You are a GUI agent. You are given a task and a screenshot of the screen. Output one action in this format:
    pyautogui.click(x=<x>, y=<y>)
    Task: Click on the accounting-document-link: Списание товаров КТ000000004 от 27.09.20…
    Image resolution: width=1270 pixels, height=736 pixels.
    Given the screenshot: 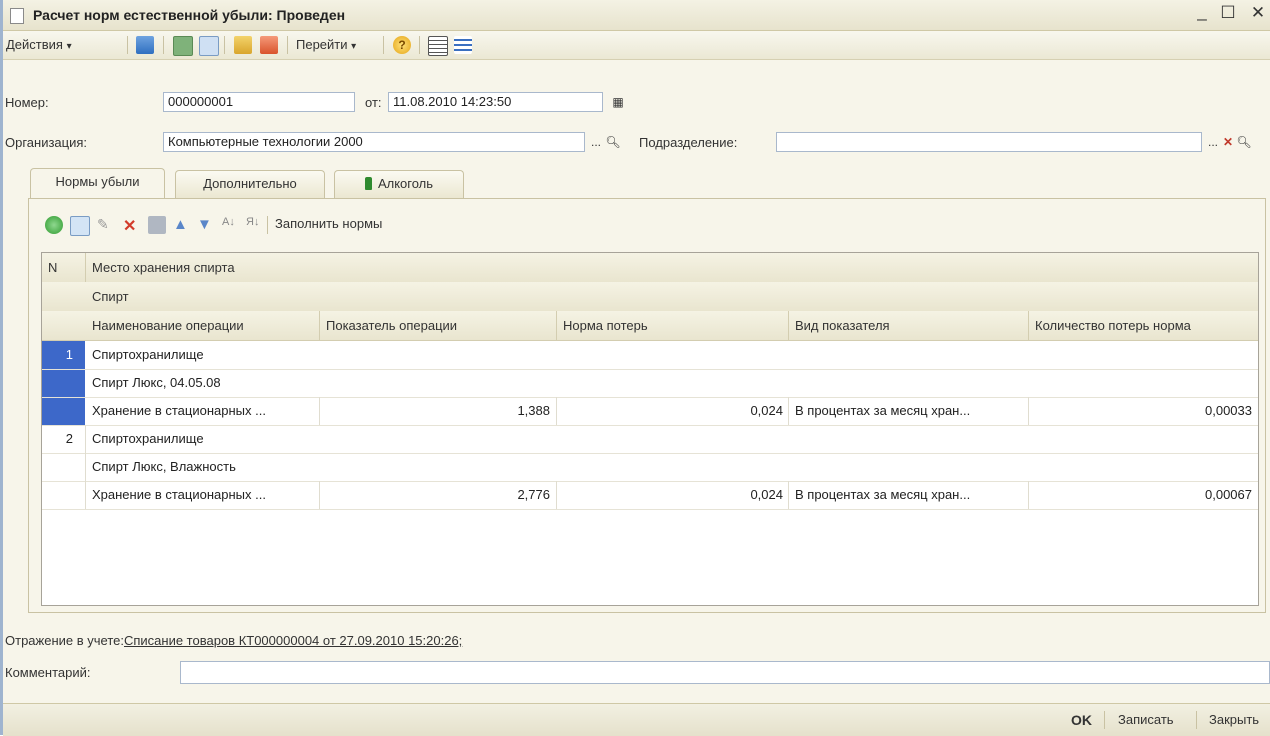 What is the action you would take?
    pyautogui.click(x=293, y=640)
    